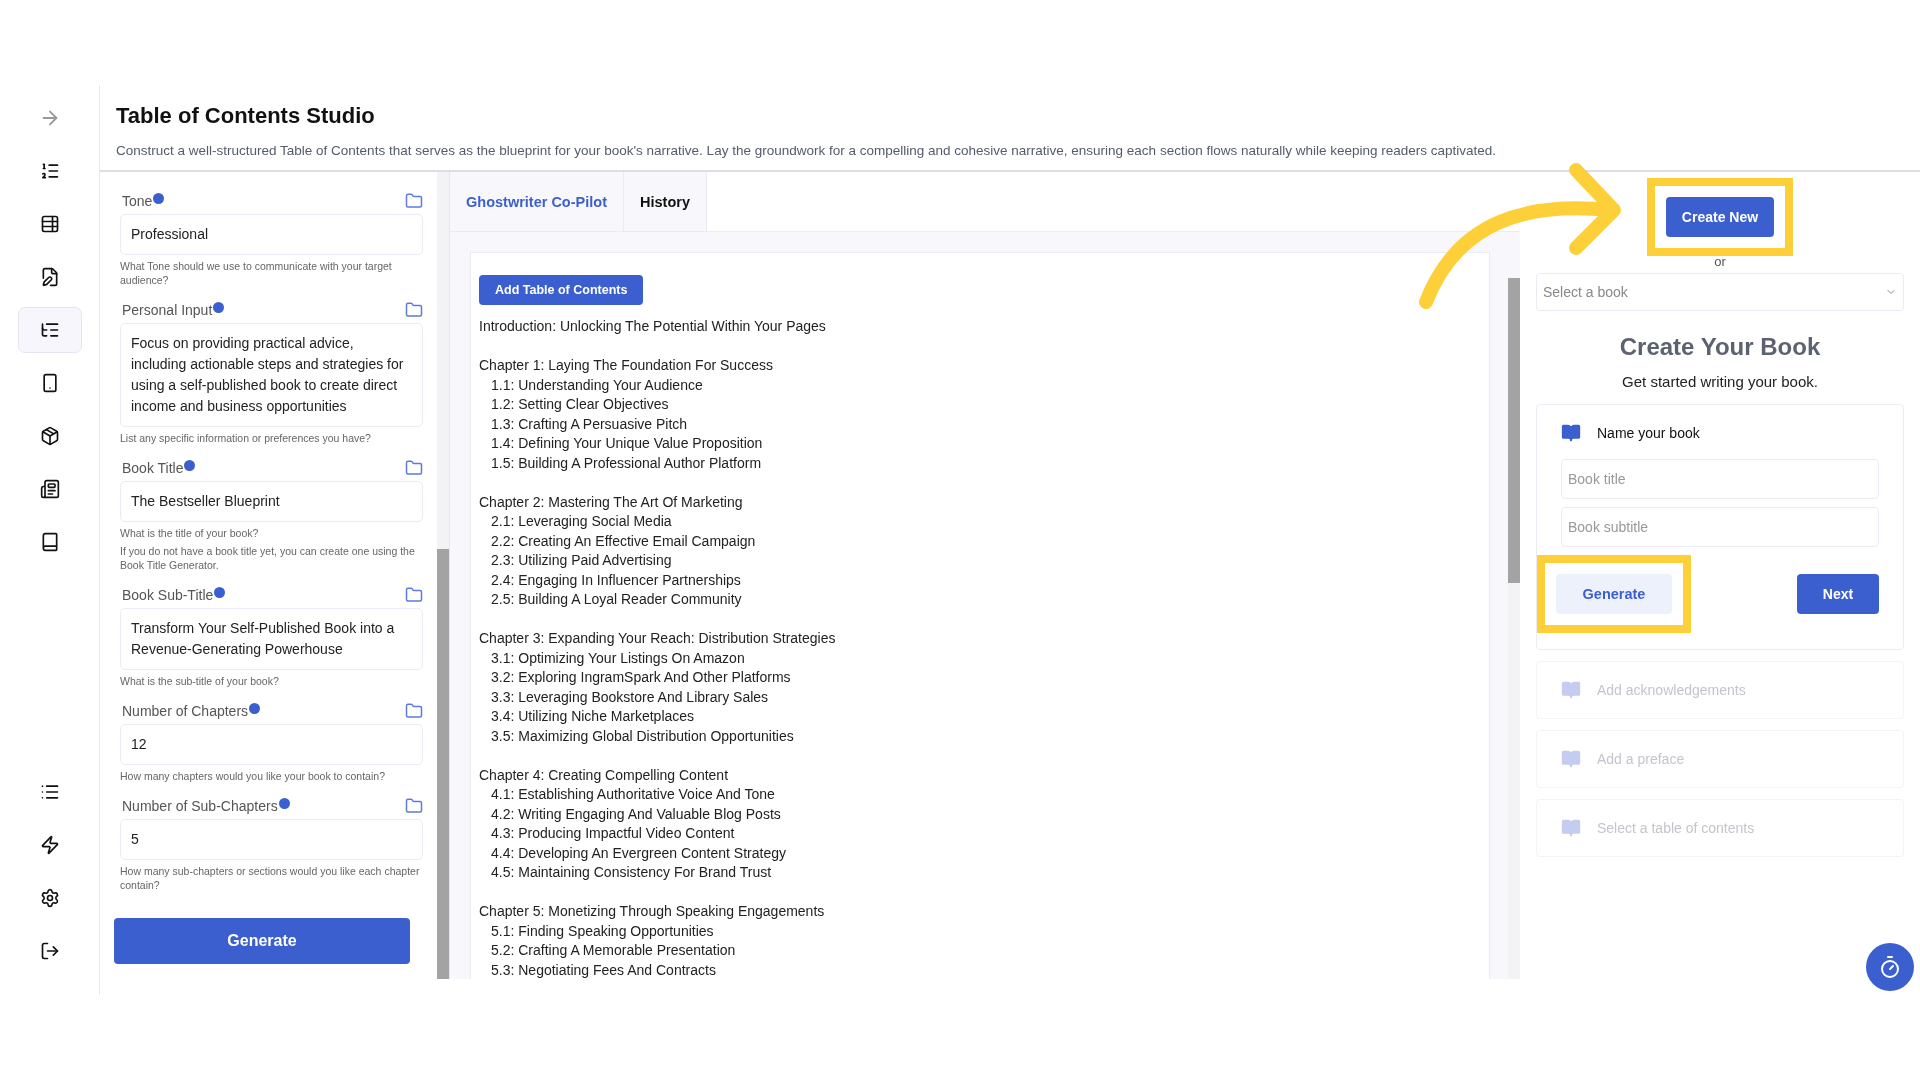 Image resolution: width=1920 pixels, height=1080 pixels. Describe the element at coordinates (200, 681) in the screenshot. I see `help-text: What is the sub-title of your book?` at that location.